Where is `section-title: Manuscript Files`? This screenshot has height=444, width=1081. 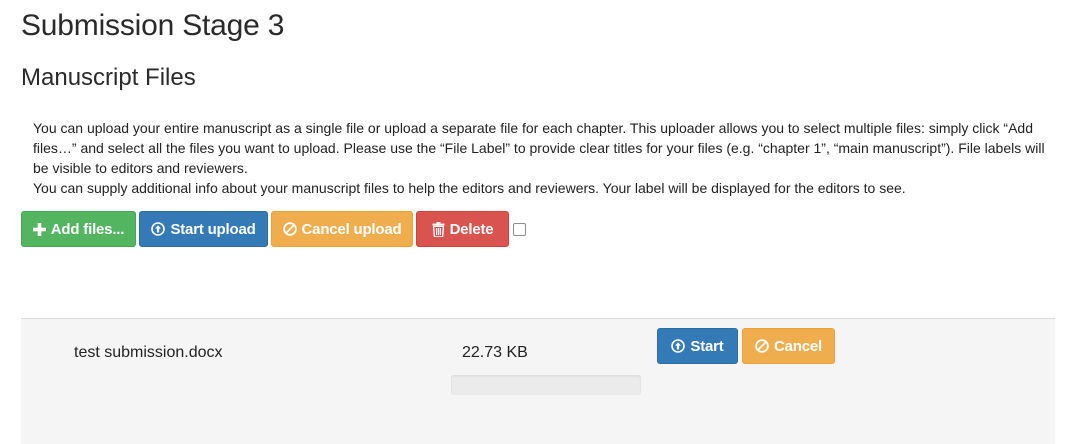
section-title: Manuscript Files is located at coordinates (108, 77).